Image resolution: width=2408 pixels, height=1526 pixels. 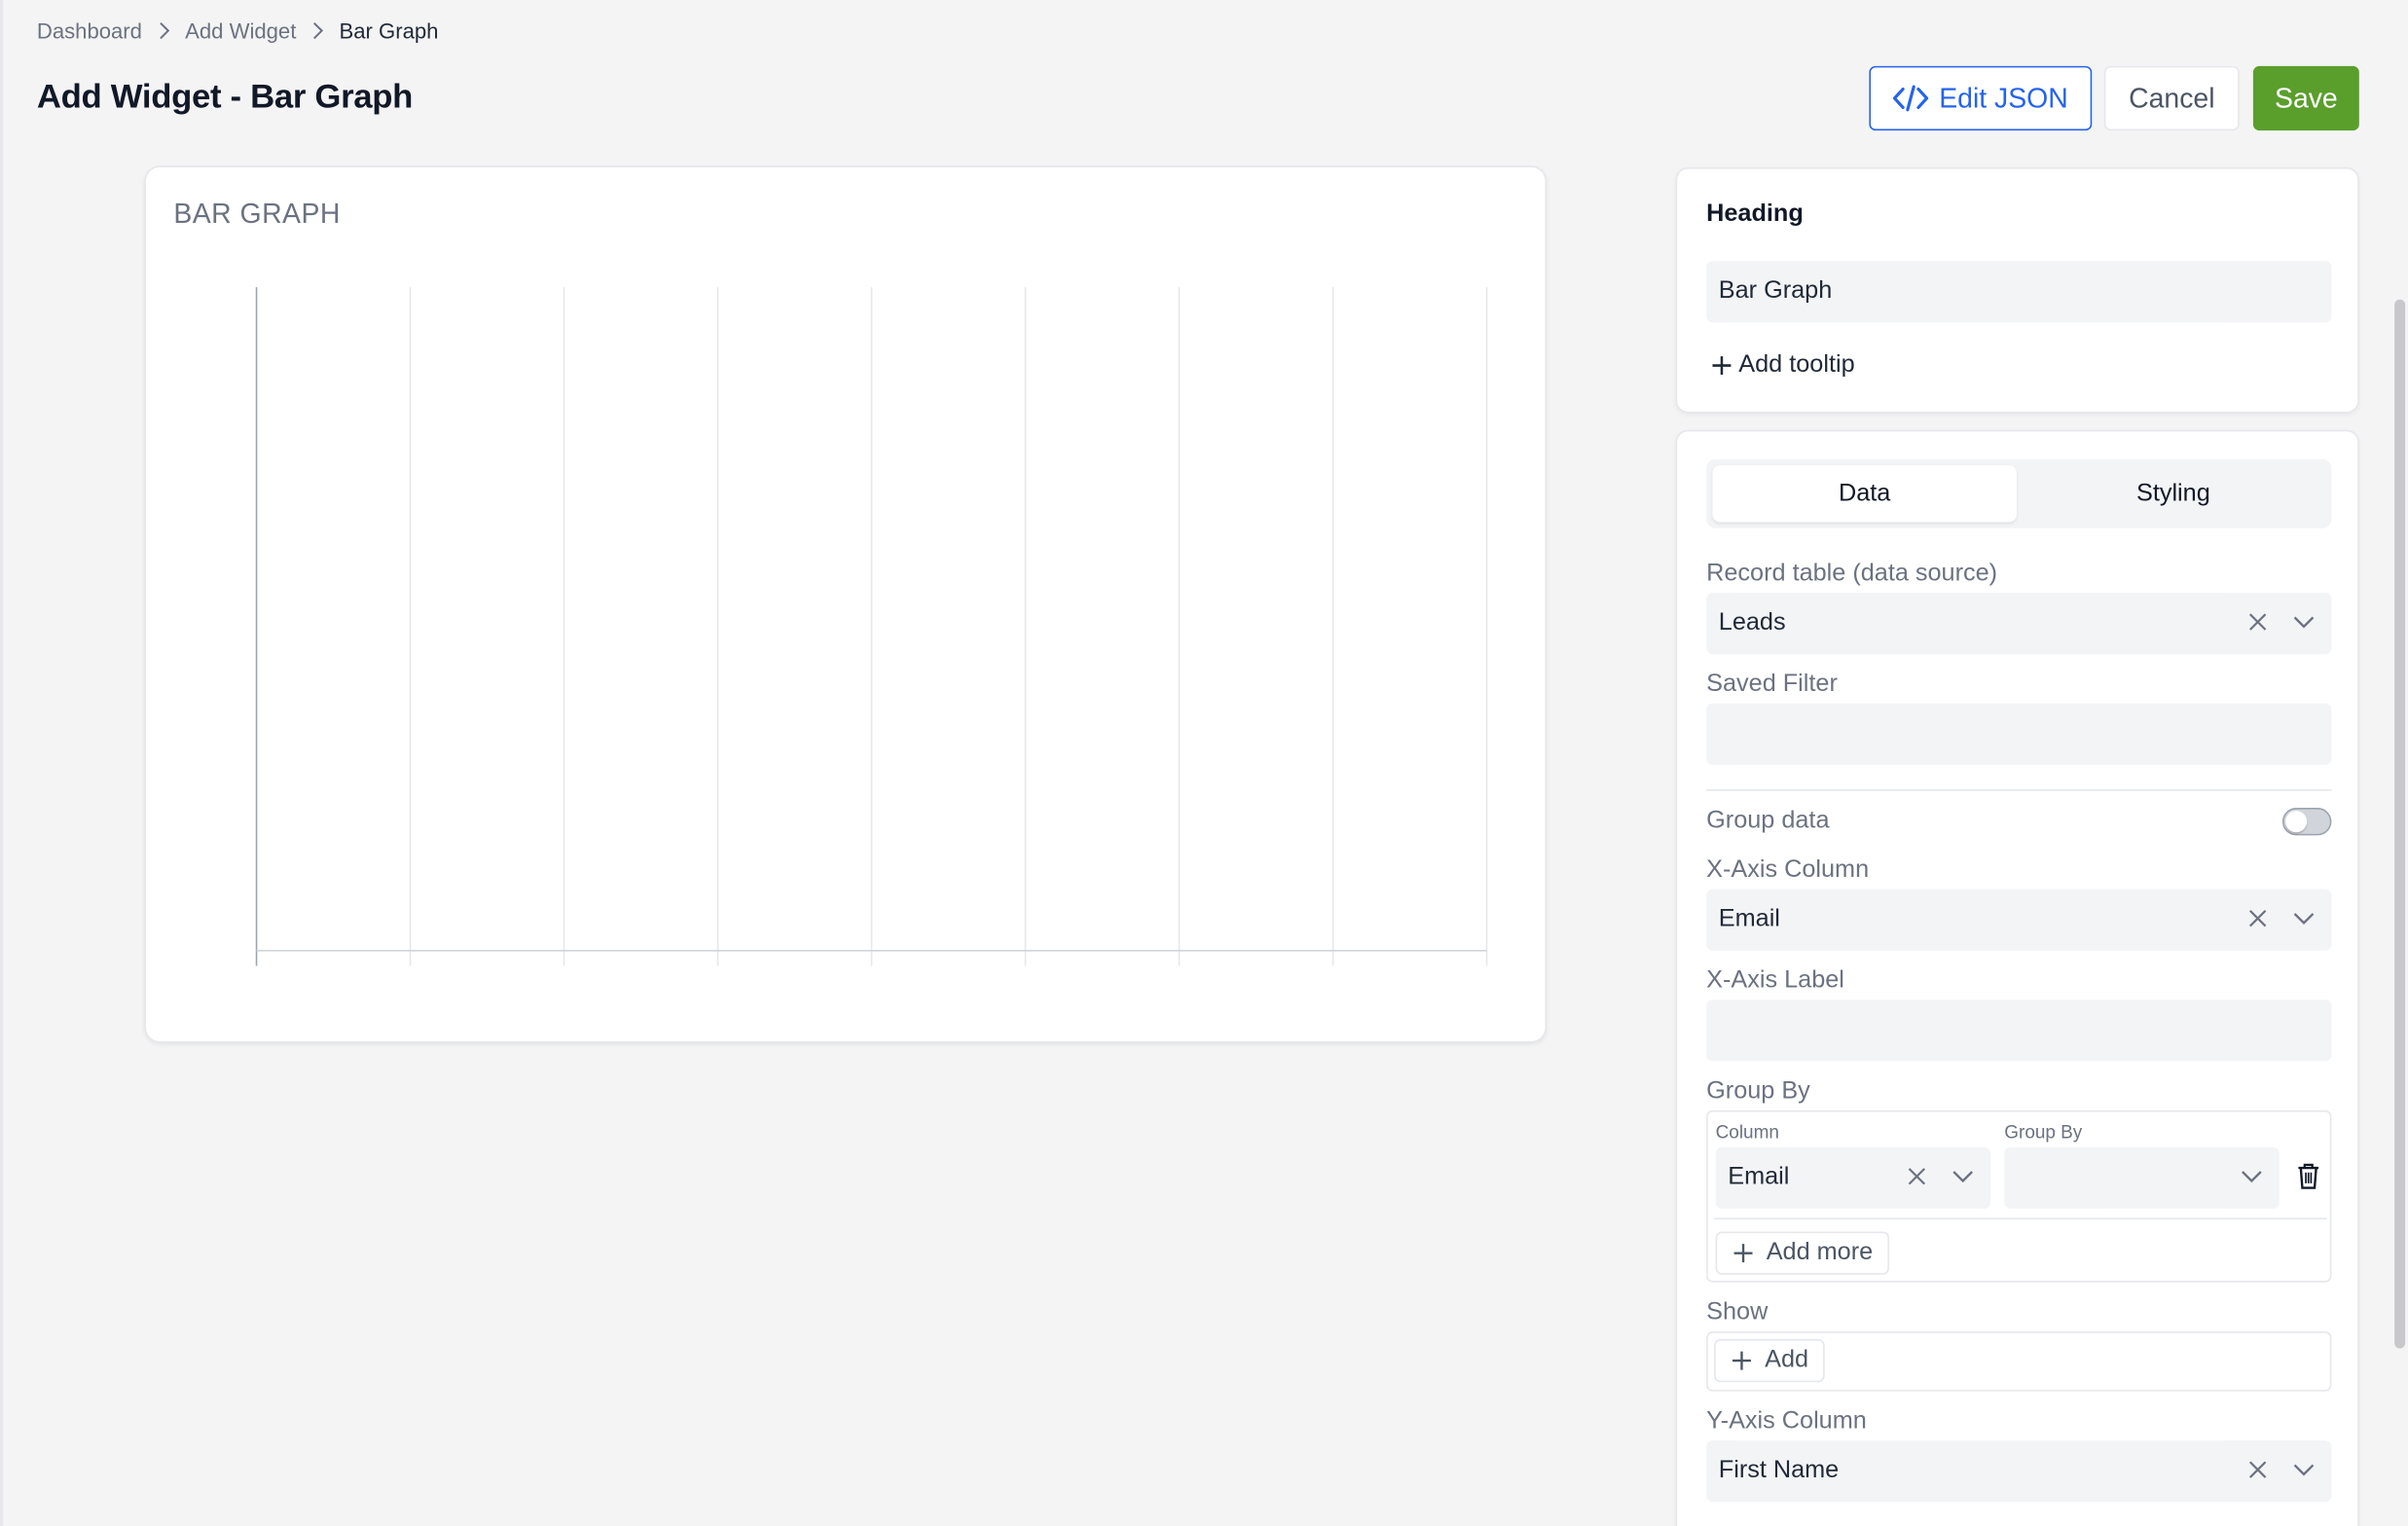 I want to click on tab-styling: Styling, so click(x=2173, y=494).